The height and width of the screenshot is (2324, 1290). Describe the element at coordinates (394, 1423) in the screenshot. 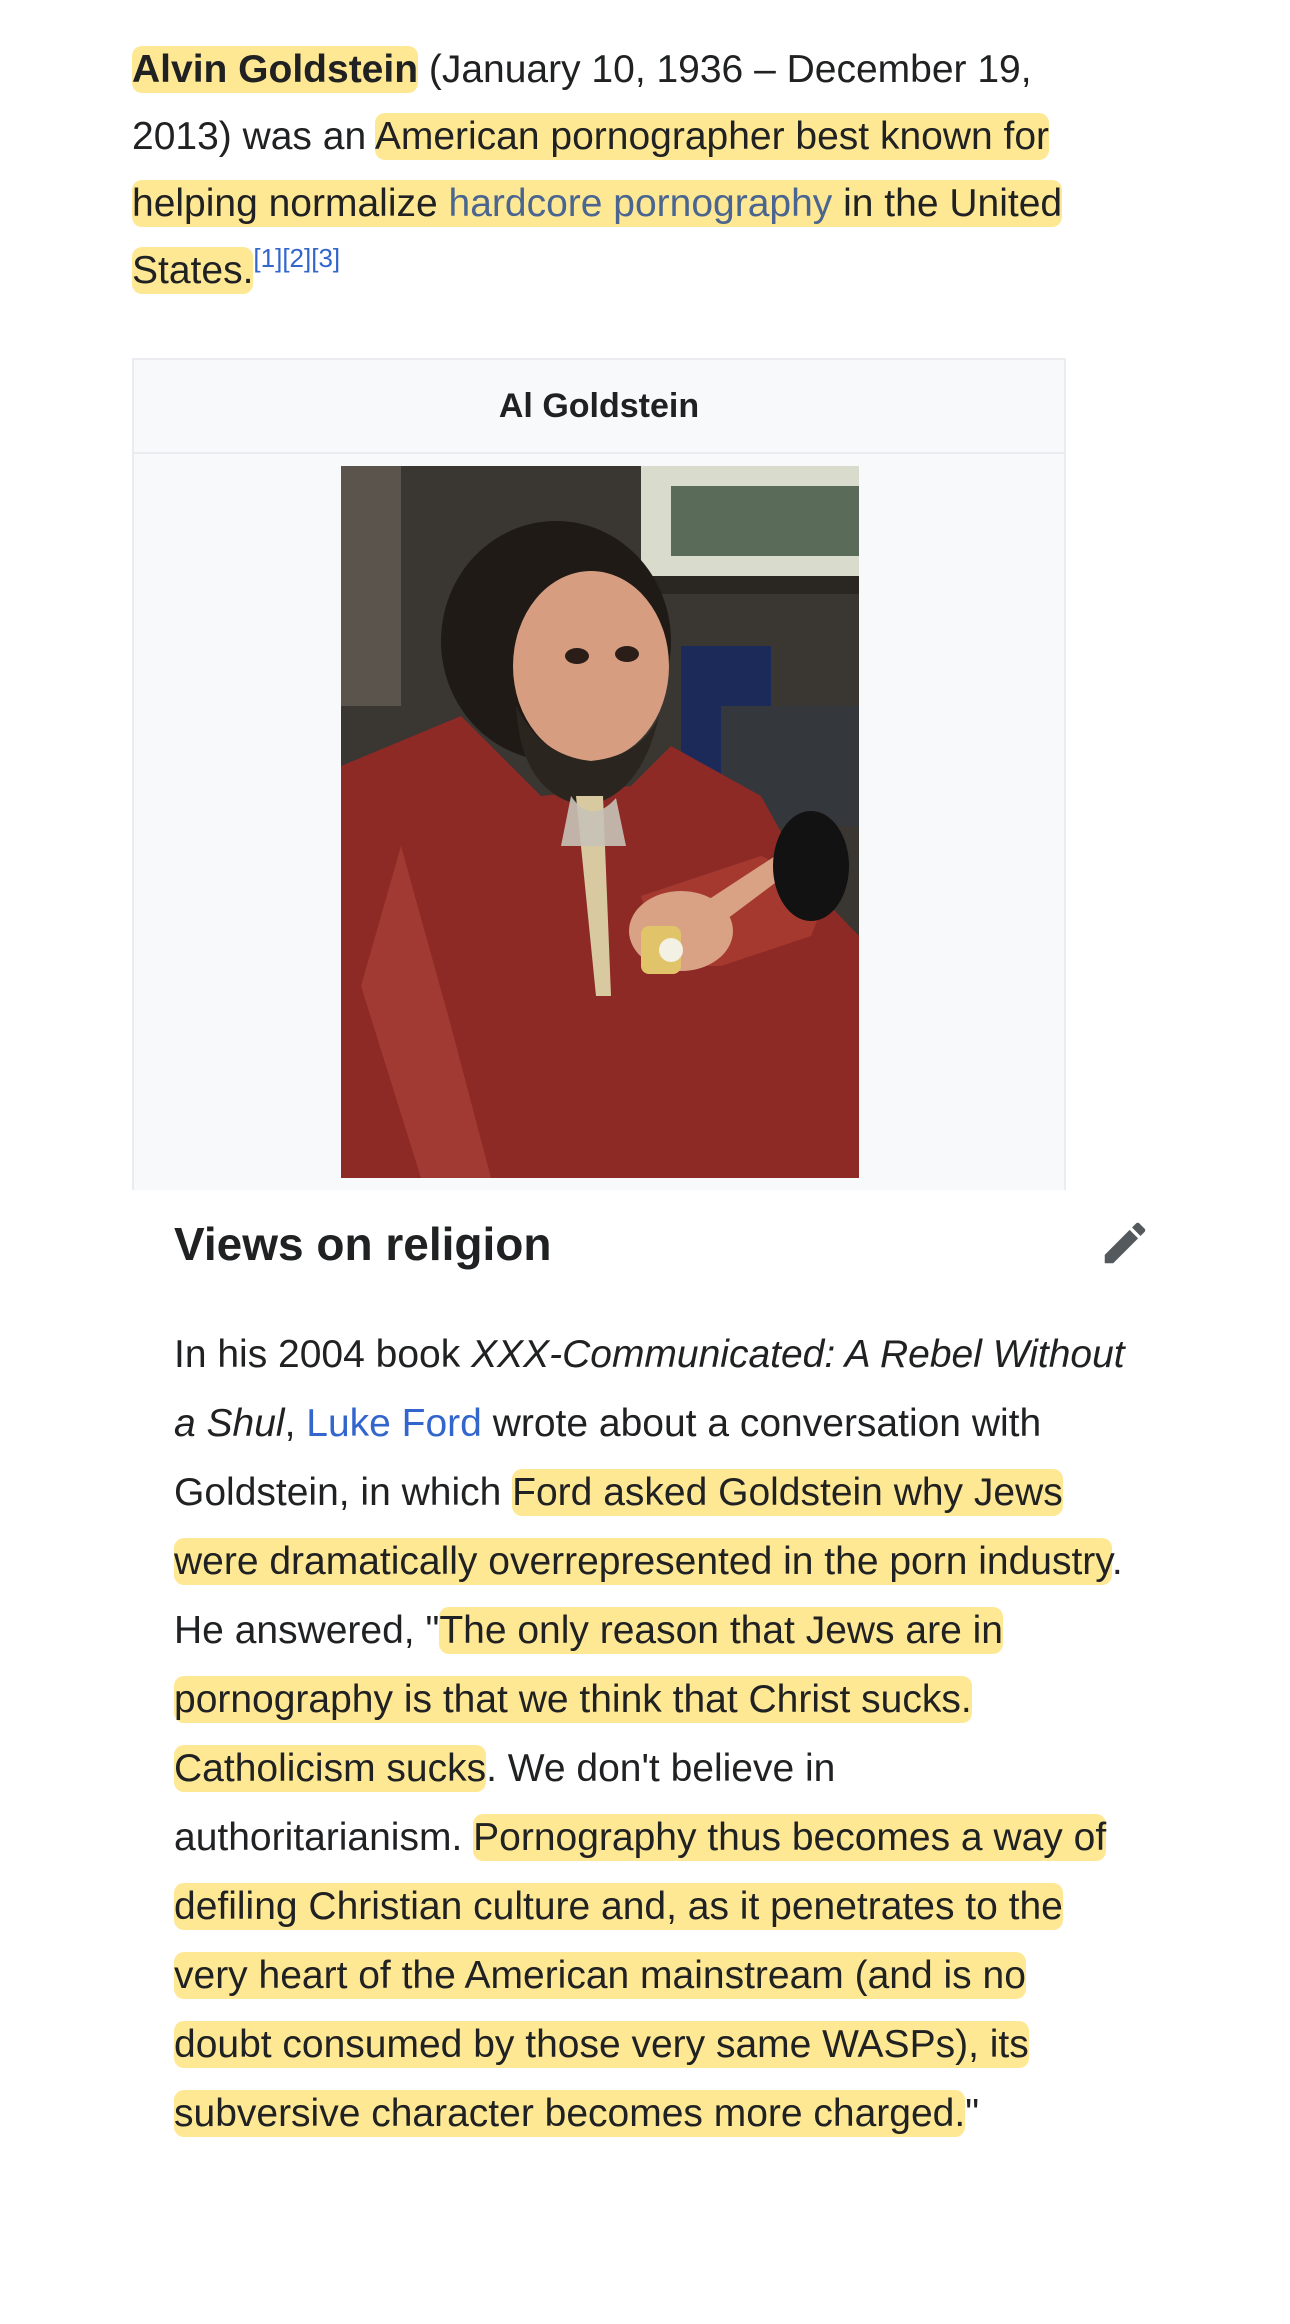

I see `link-luke-ford: Luke Ford` at that location.